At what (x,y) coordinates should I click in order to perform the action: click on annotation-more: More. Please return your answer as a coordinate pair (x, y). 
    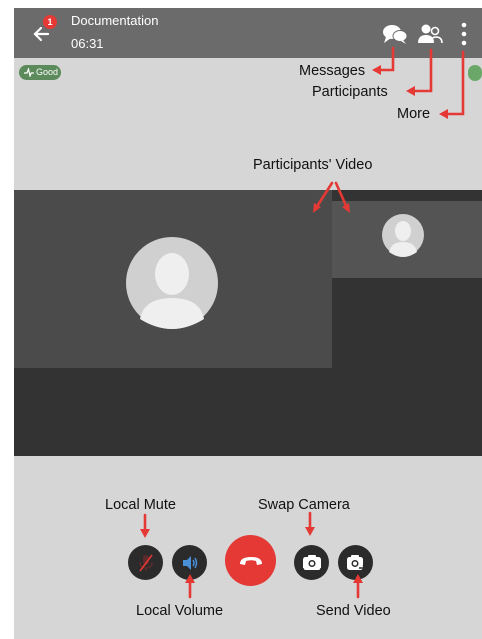
    Looking at the image, I should click on (414, 114).